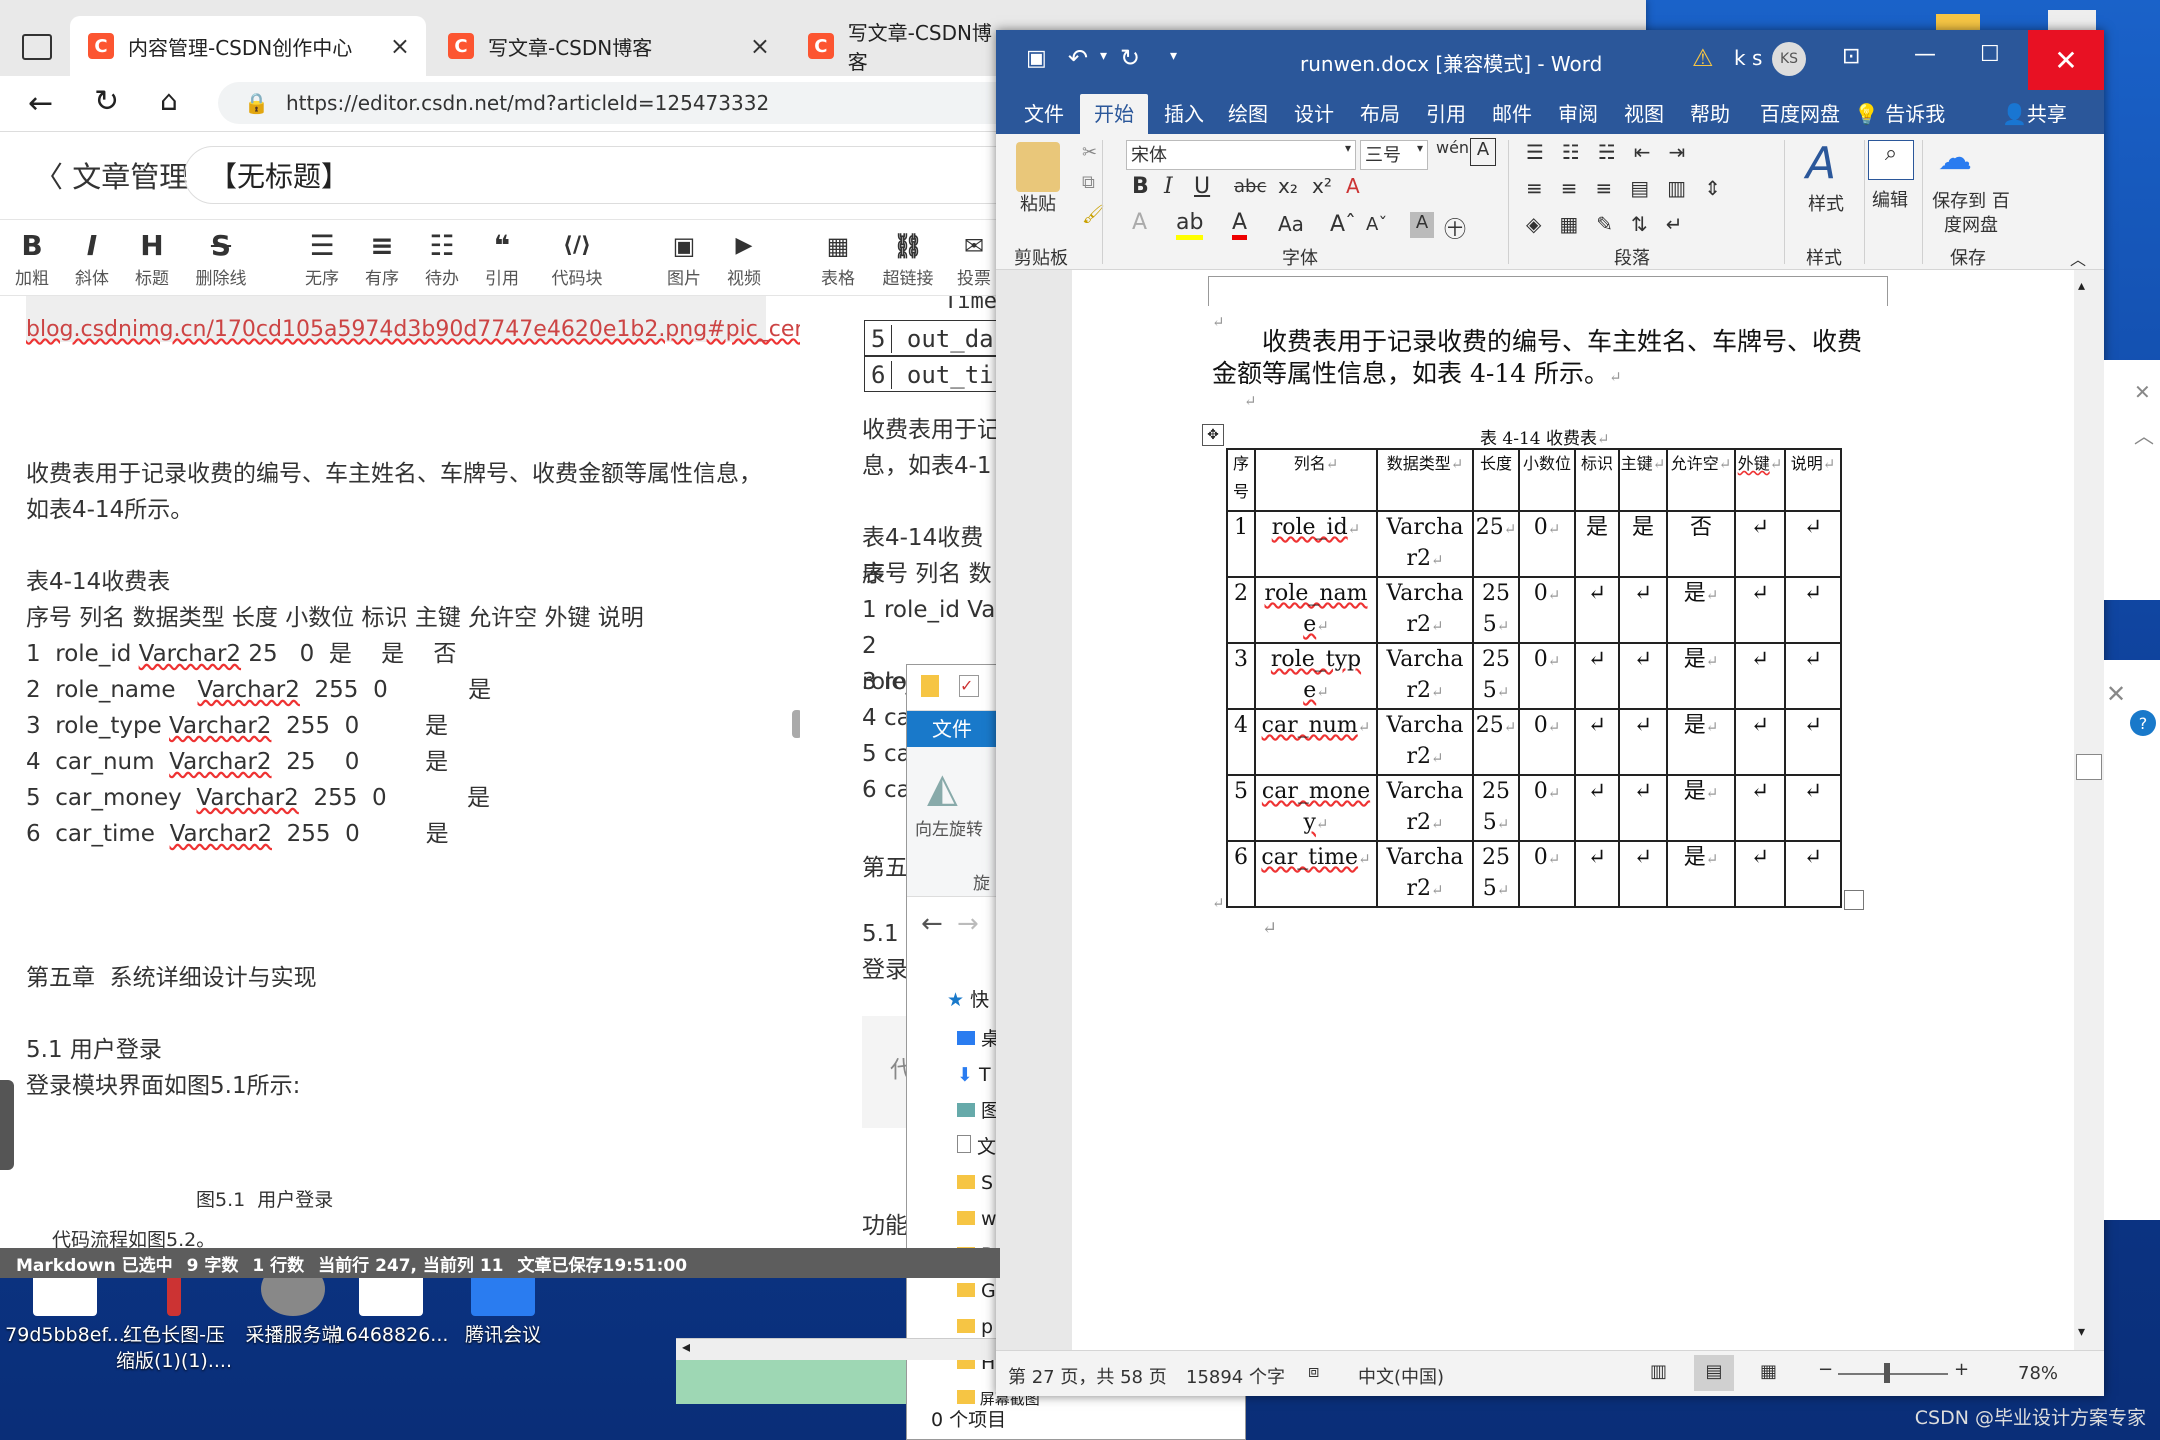 The height and width of the screenshot is (1440, 2160). I want to click on minimize-icon: —, so click(1925, 54).